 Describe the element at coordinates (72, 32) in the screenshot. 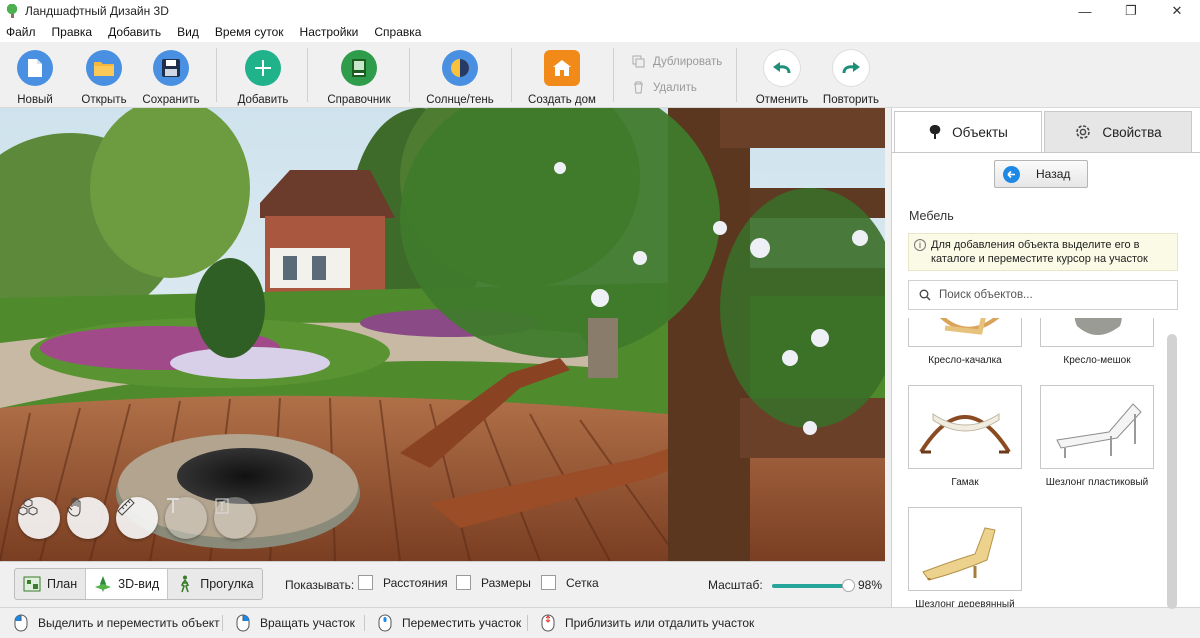

I see `menu-edit: Правка` at that location.